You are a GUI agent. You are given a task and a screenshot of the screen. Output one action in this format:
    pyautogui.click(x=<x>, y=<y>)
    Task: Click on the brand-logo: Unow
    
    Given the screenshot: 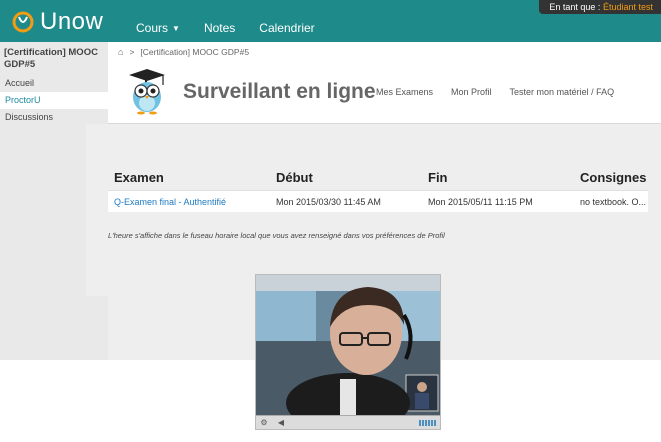 What is the action you would take?
    pyautogui.click(x=57, y=22)
    